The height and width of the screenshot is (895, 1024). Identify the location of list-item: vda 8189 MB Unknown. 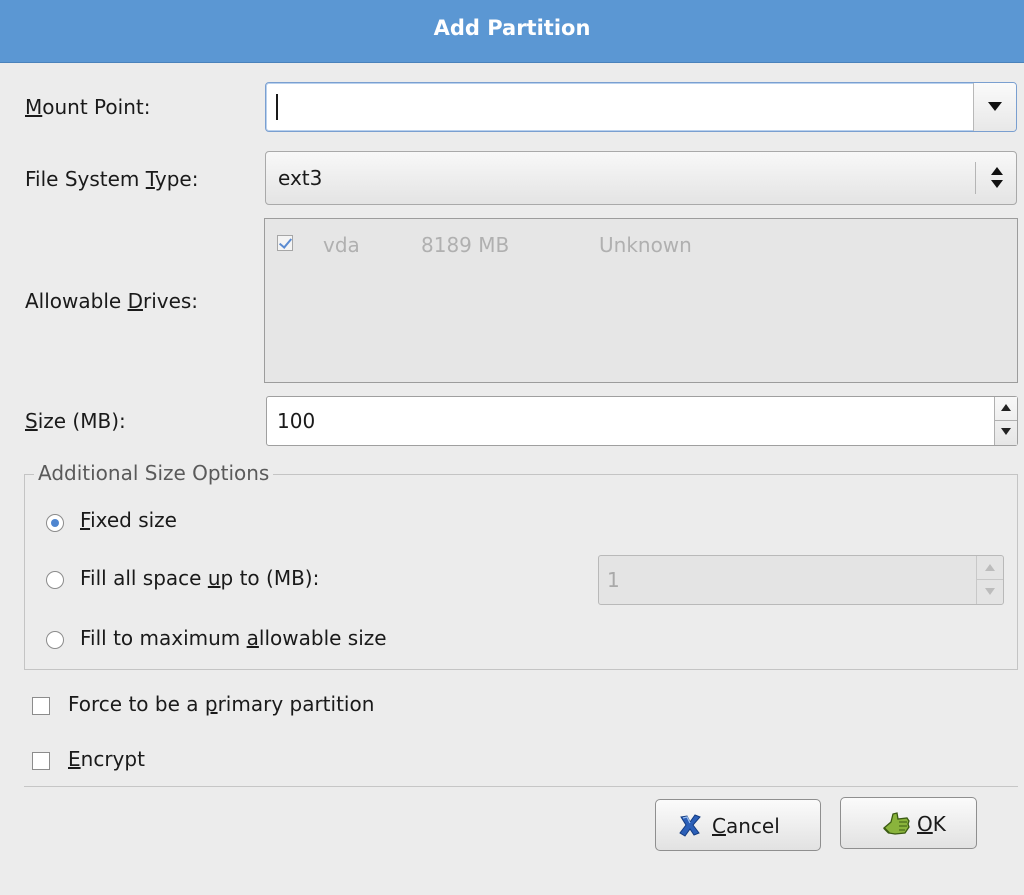
(637, 246).